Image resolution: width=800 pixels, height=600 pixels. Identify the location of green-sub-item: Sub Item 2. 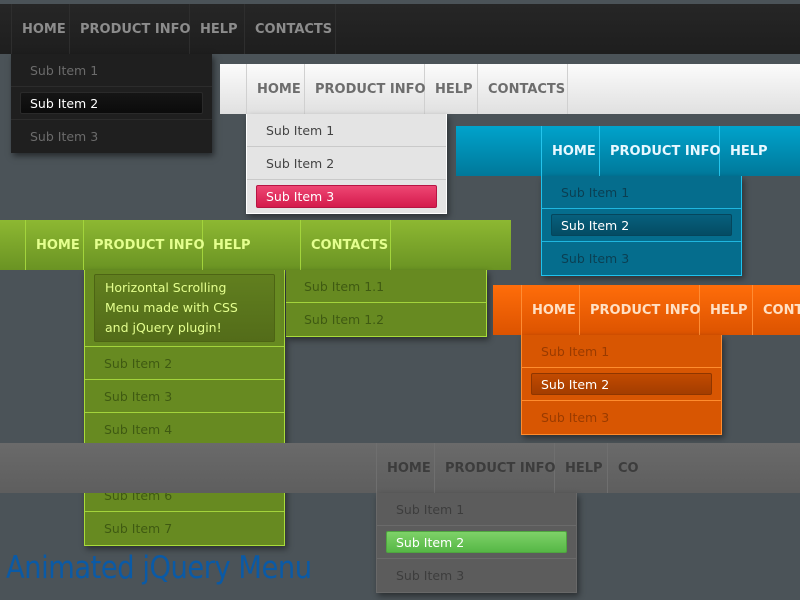
(184, 363).